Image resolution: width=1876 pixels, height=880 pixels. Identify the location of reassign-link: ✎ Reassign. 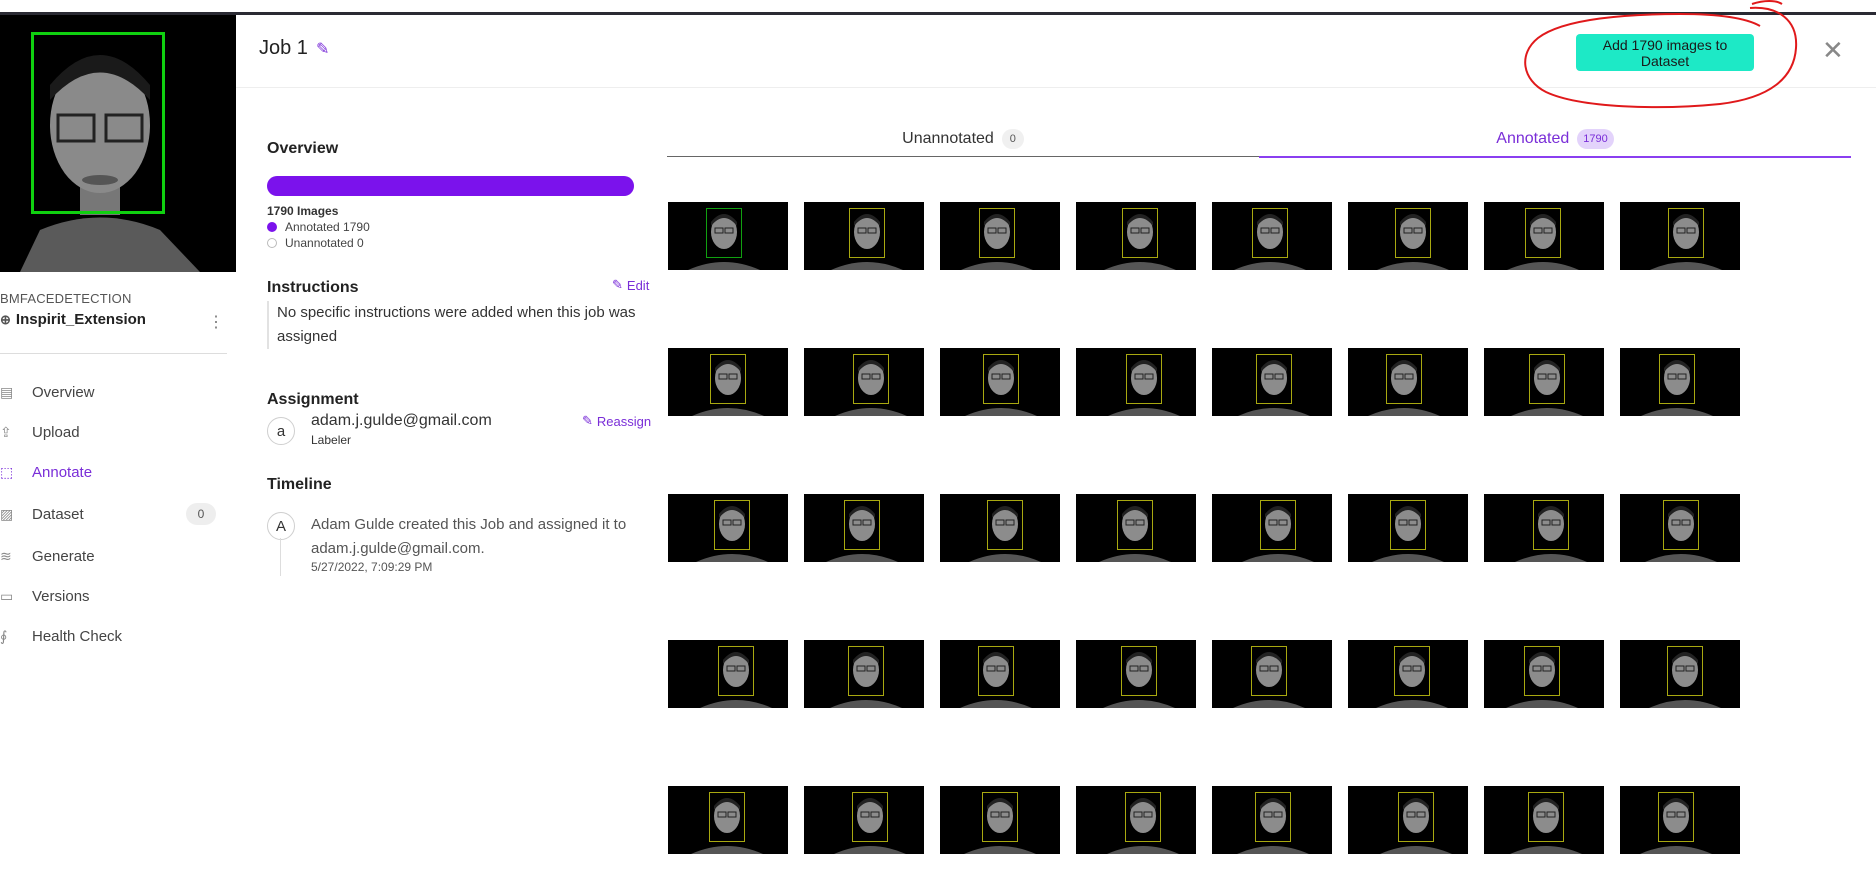
(616, 421).